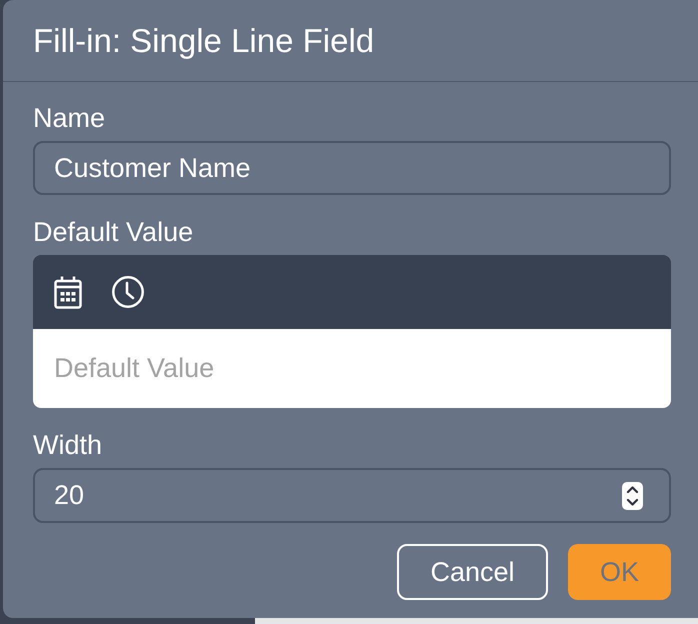 The width and height of the screenshot is (698, 624). Describe the element at coordinates (69, 118) in the screenshot. I see `field-label: Name` at that location.